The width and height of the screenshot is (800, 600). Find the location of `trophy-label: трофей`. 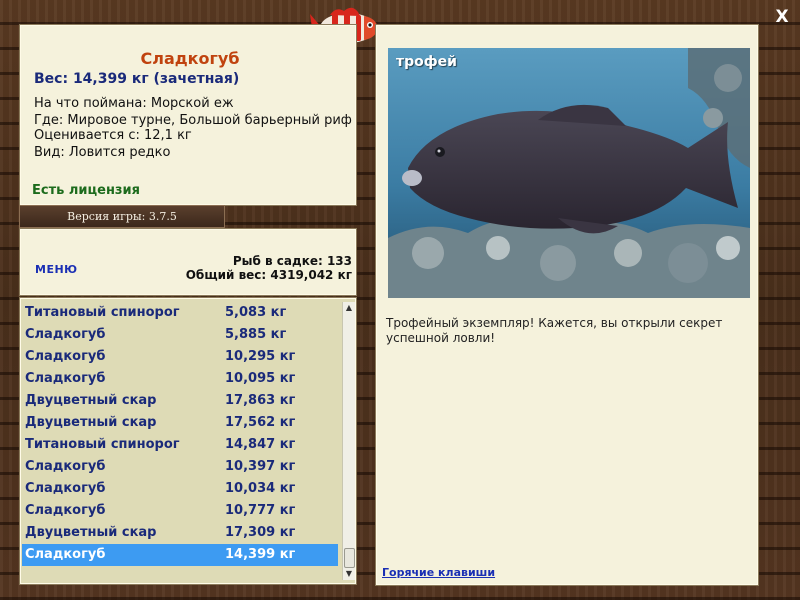

trophy-label: трофей is located at coordinates (426, 62).